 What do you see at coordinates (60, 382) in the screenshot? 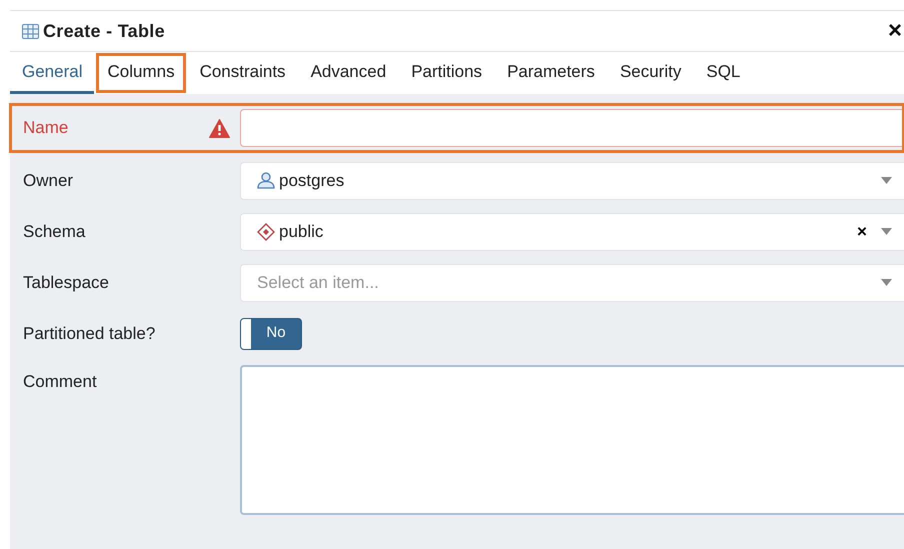
I see `field-label: Comment` at bounding box center [60, 382].